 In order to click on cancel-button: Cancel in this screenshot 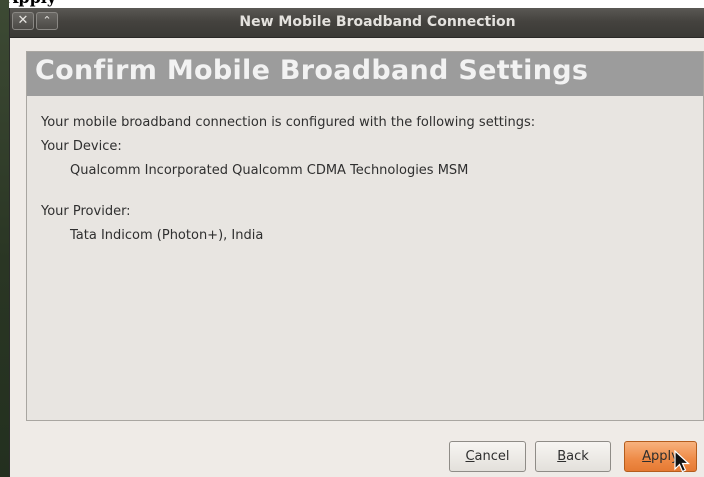, I will do `click(487, 456)`.